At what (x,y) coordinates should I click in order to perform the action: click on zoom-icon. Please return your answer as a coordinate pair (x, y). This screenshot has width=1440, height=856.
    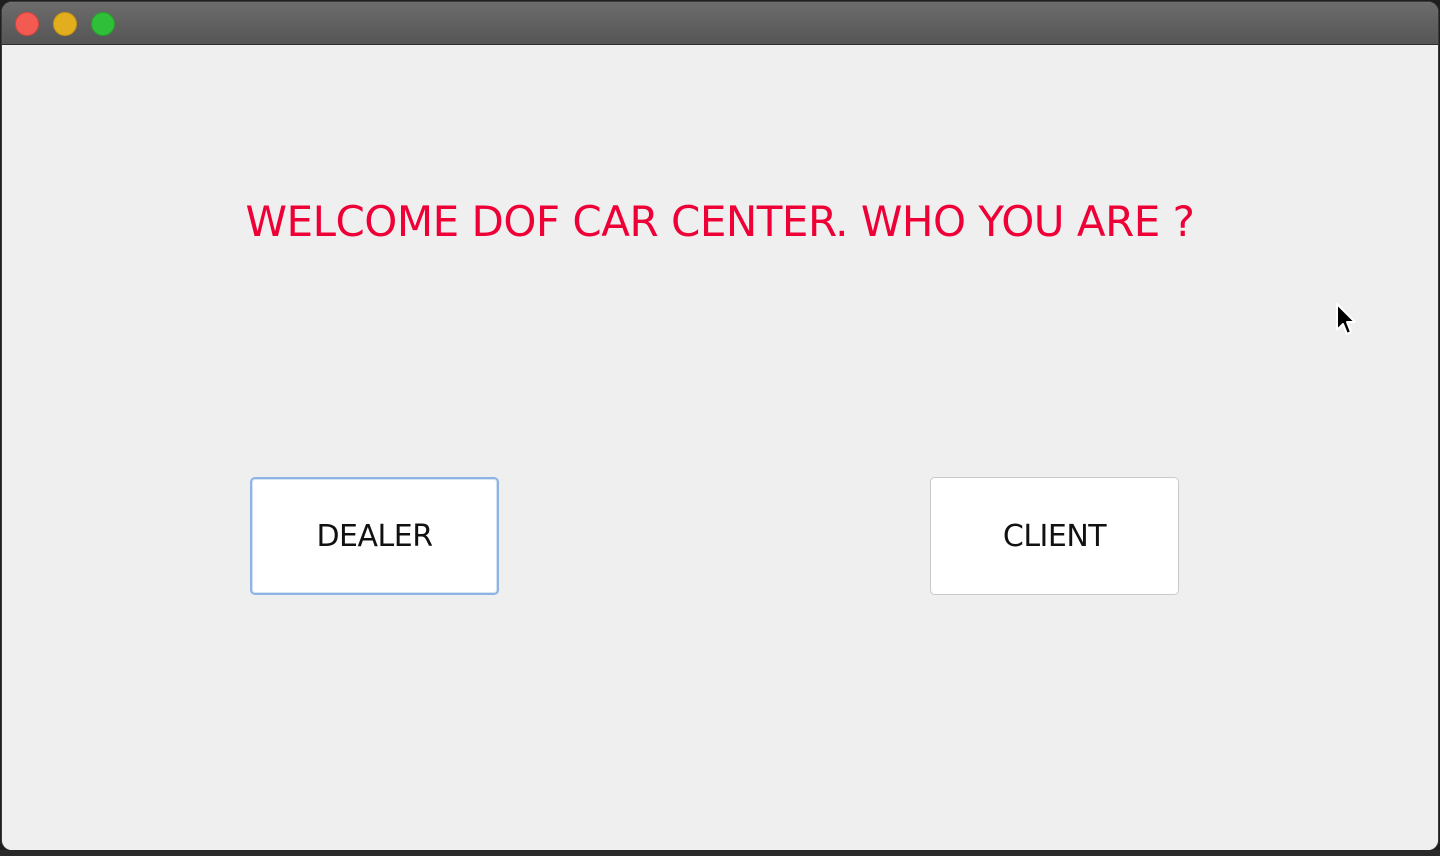
    Looking at the image, I should click on (103, 24).